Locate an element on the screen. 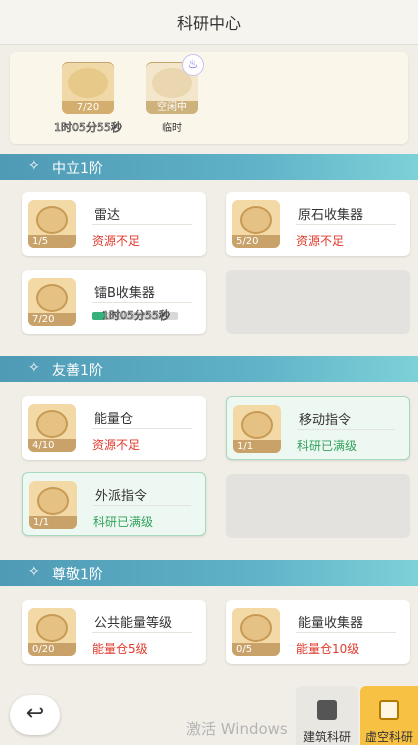  card-name: 公共能量等级 is located at coordinates (133, 623).